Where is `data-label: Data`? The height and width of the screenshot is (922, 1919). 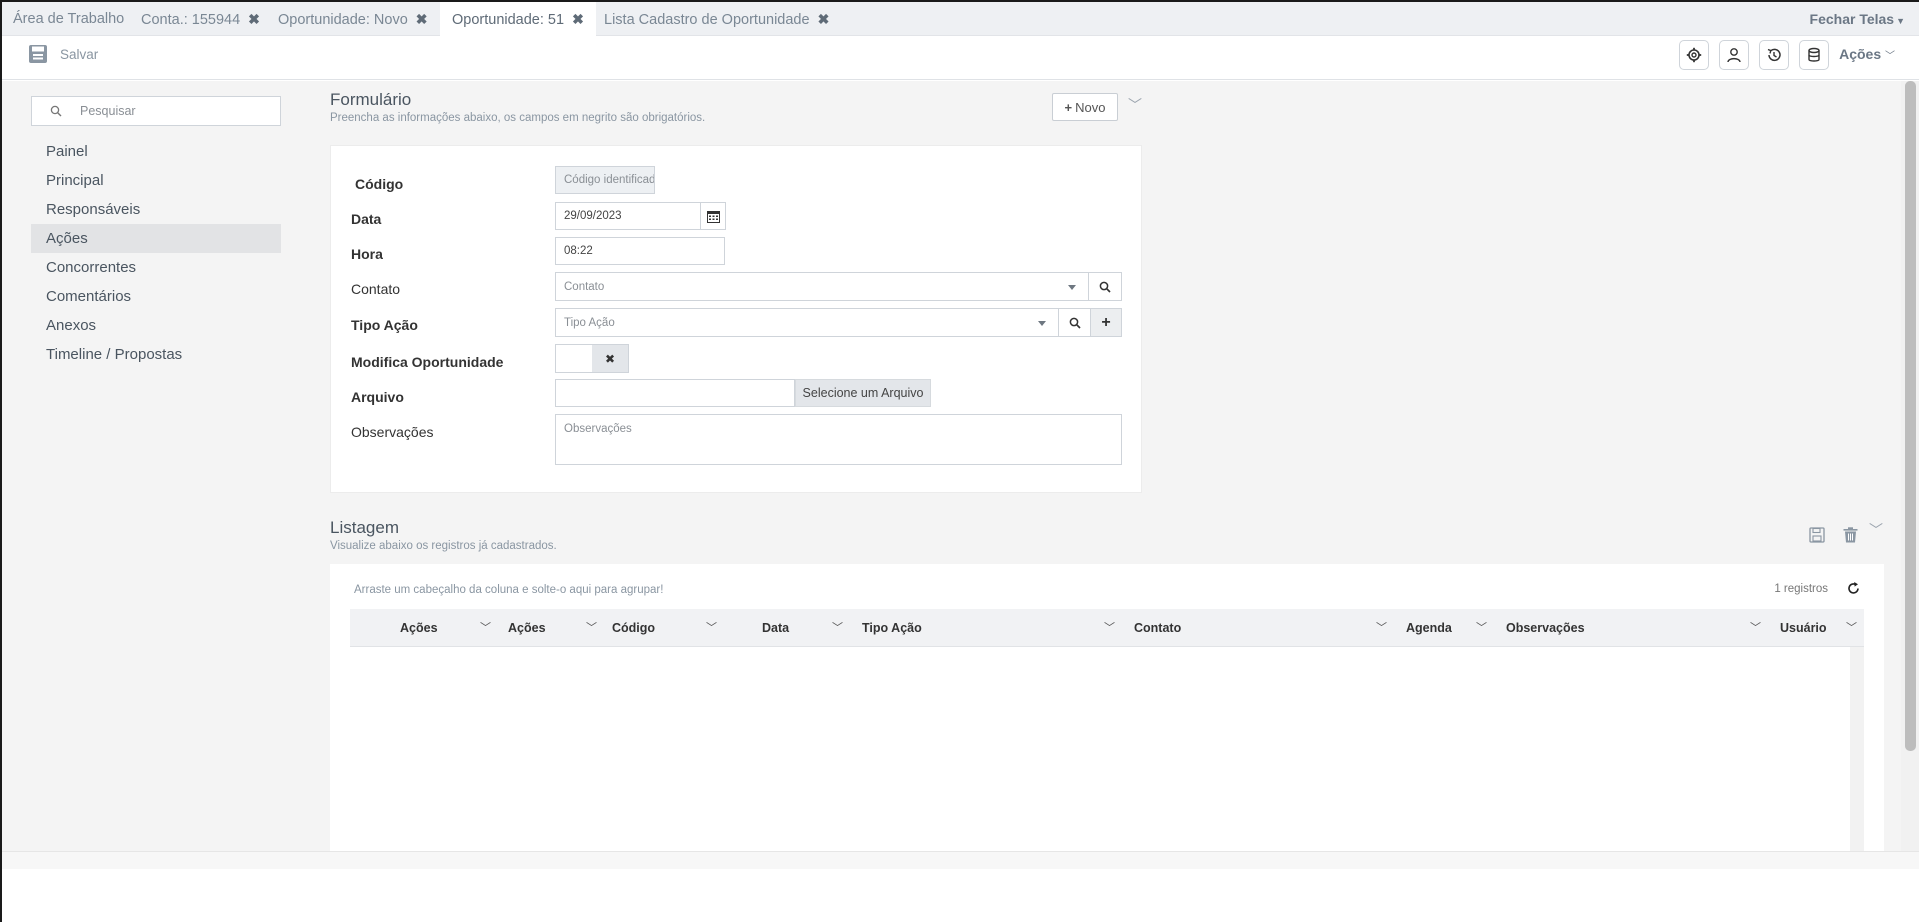
data-label: Data is located at coordinates (366, 219).